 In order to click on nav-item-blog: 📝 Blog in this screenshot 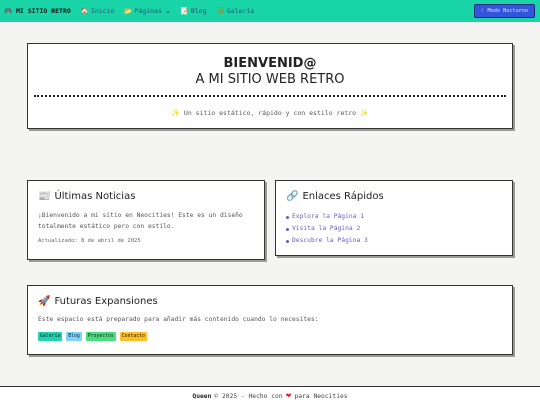, I will do `click(194, 11)`.